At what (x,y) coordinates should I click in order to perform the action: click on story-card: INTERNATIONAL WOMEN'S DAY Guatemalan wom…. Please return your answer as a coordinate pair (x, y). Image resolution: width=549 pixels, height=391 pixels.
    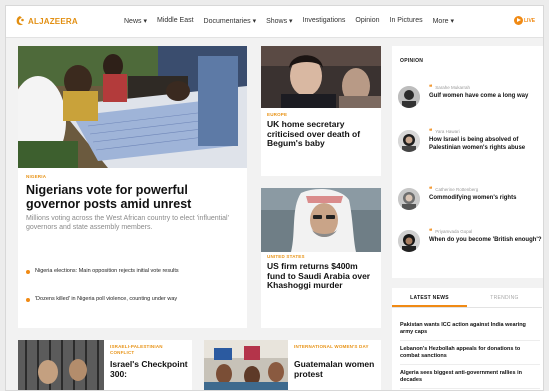
    Looking at the image, I should click on (292, 365).